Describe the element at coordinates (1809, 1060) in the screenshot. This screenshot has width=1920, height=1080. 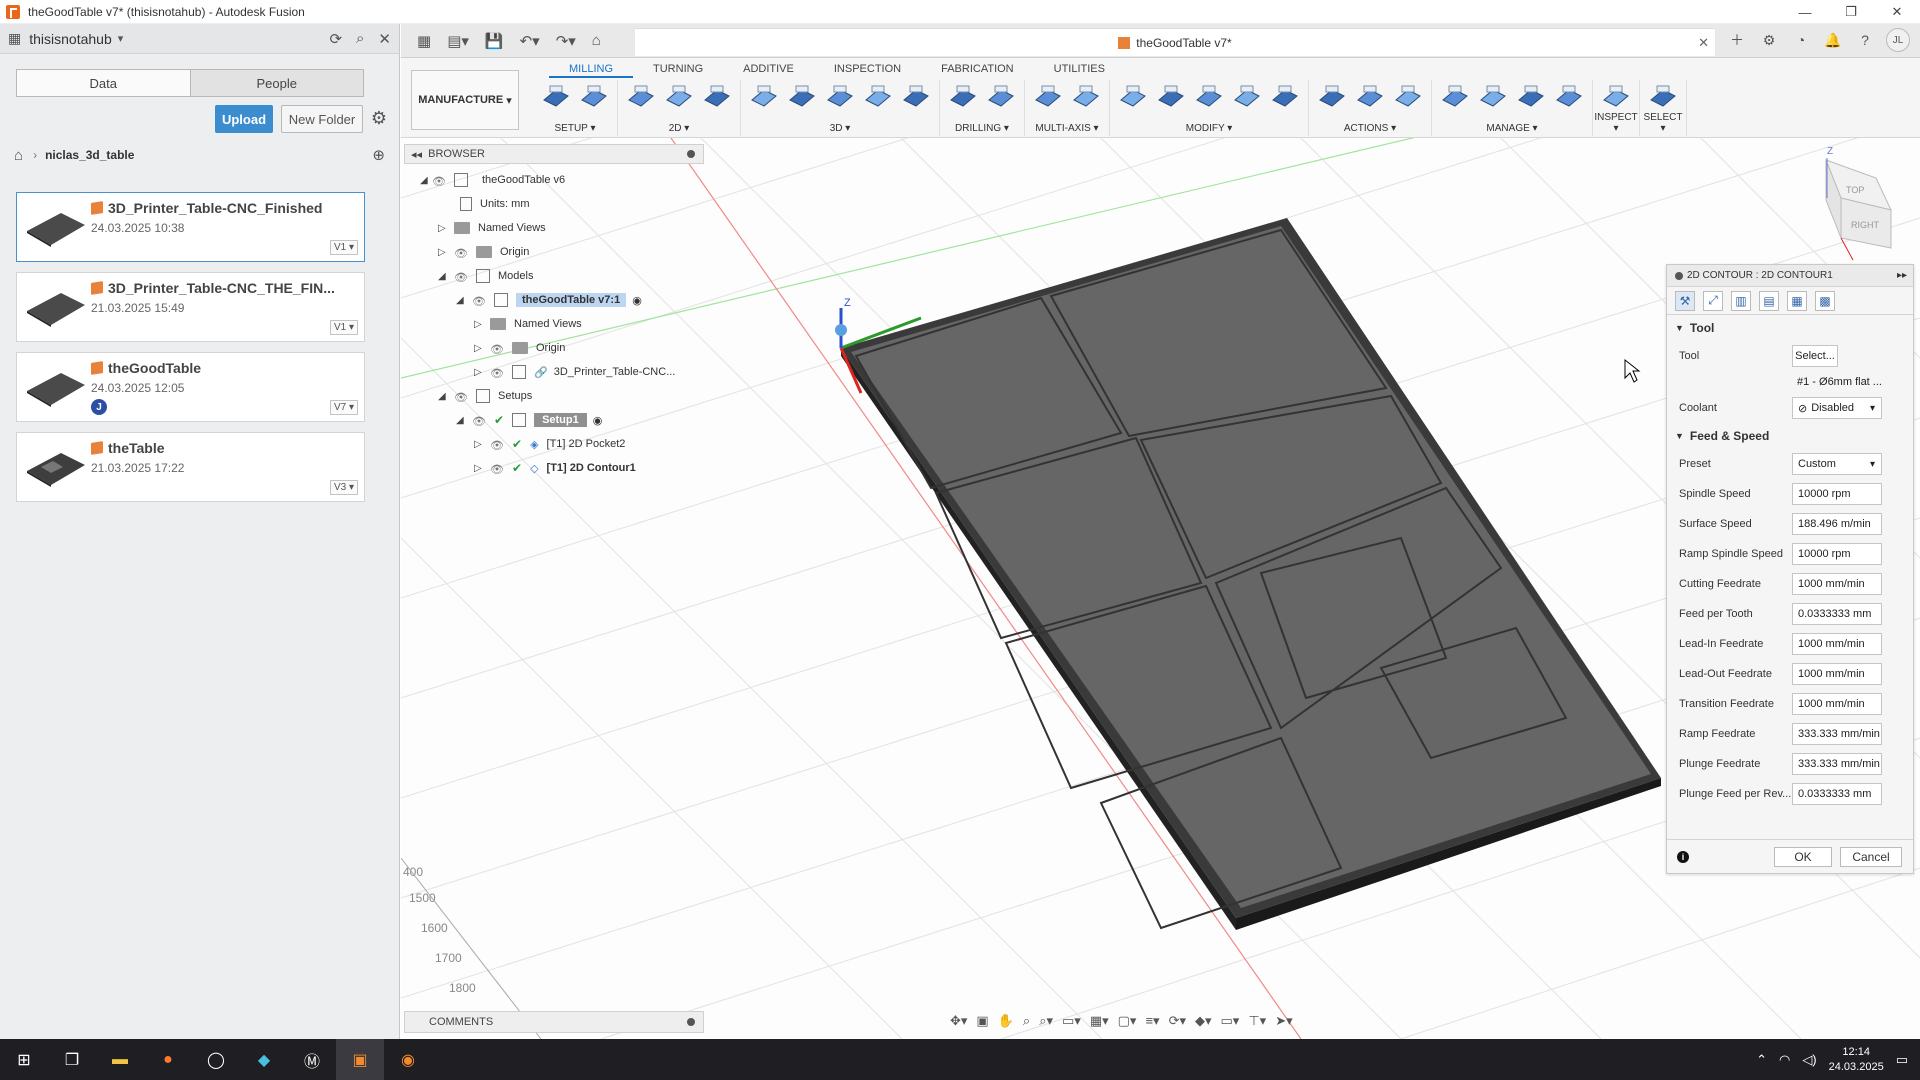
I see `volume-icon: ◁)` at that location.